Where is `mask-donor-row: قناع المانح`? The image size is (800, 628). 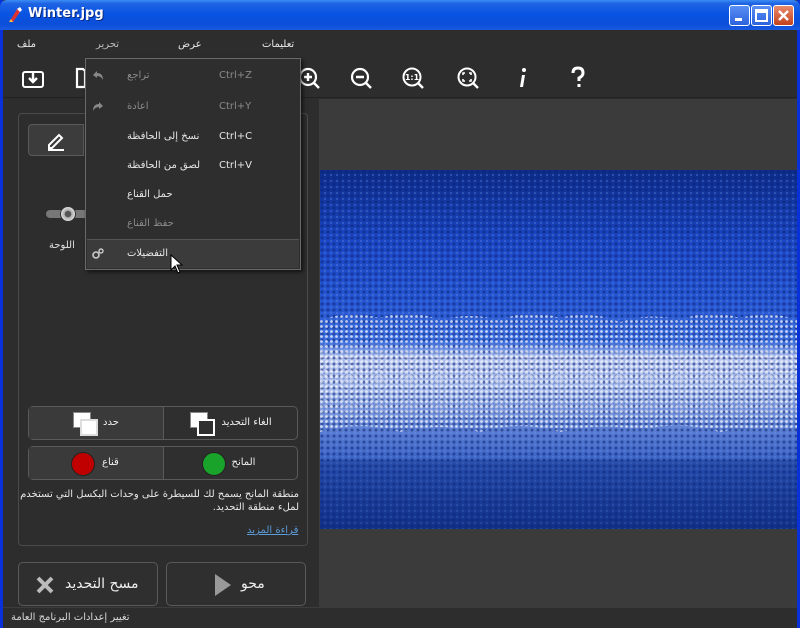
mask-donor-row: قناع المانح is located at coordinates (163, 463).